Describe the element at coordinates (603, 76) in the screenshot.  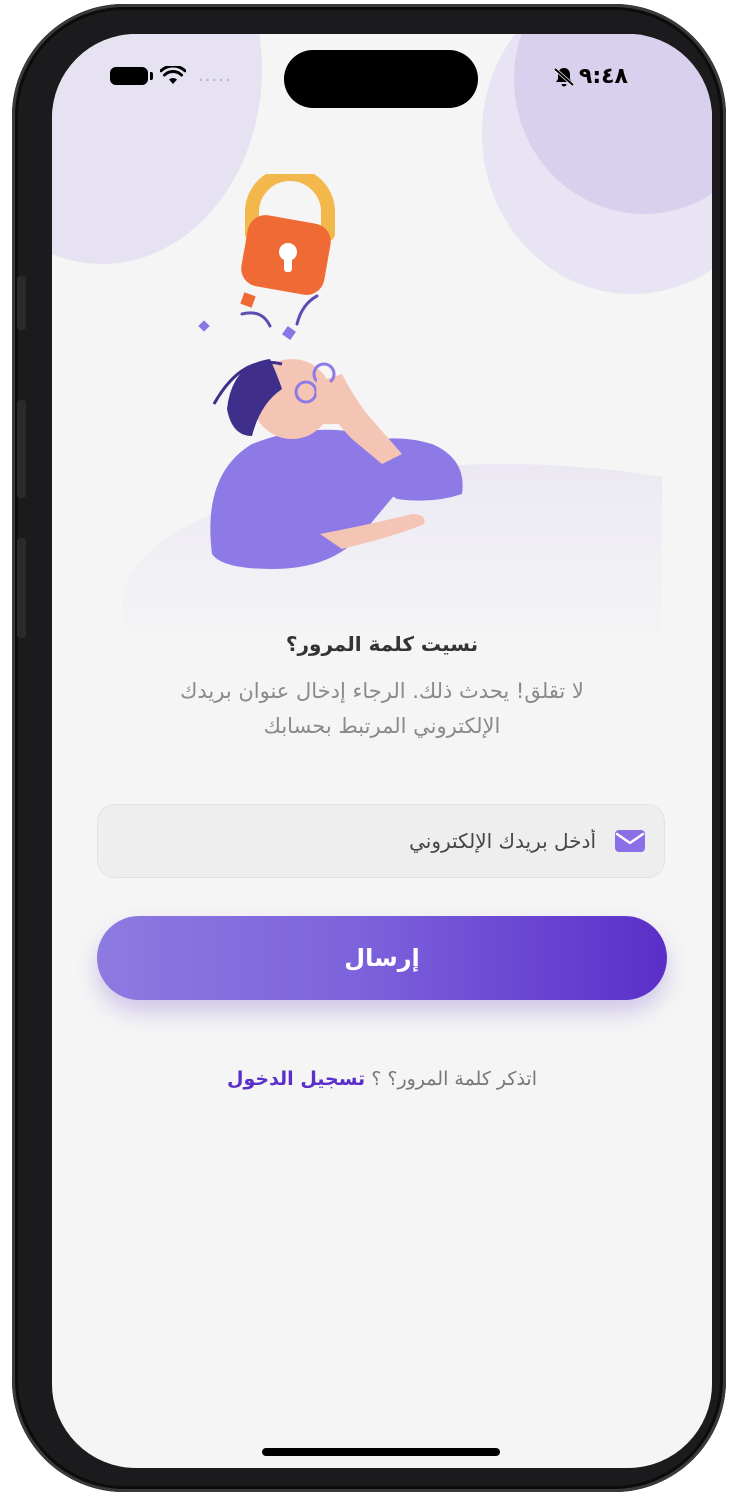
I see `status-time: ٩:٤٨` at that location.